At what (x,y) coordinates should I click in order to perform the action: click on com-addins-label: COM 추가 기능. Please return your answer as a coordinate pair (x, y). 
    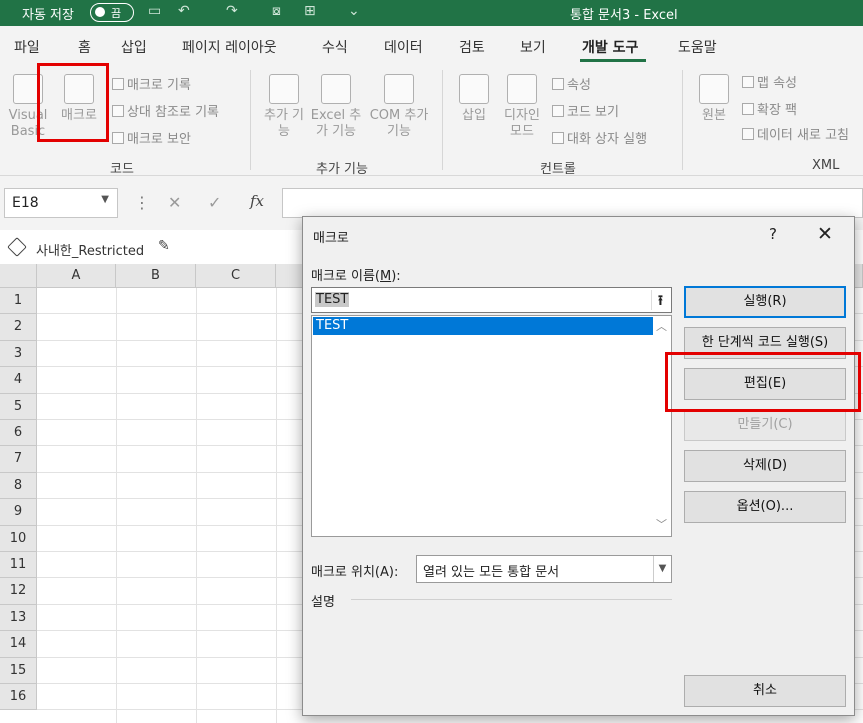
    Looking at the image, I should click on (399, 123).